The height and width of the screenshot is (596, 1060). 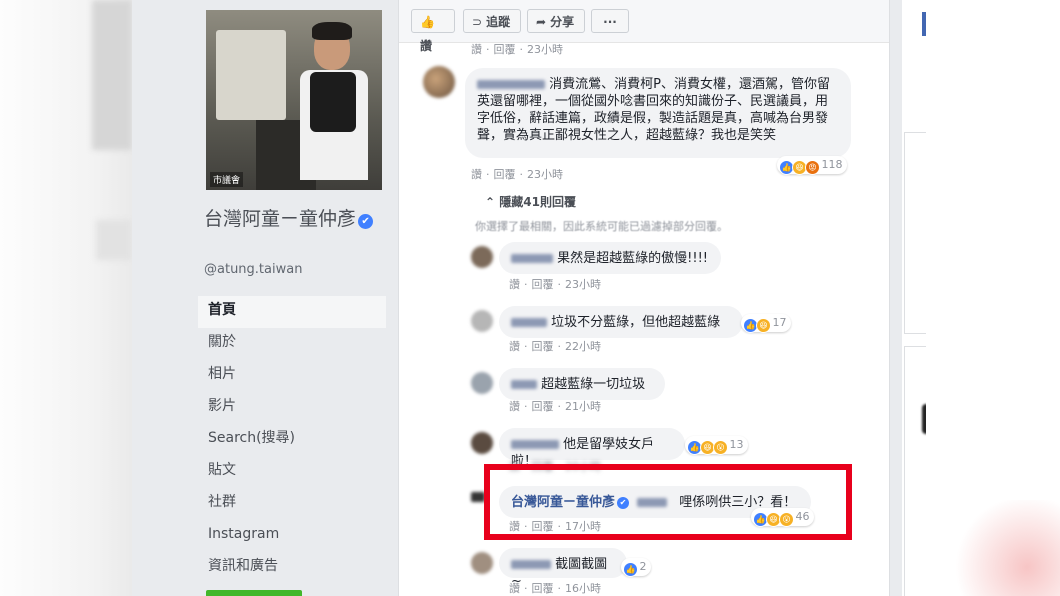 I want to click on reply-text: 果然是超越藍綠的傲慢!!!!, so click(x=632, y=258).